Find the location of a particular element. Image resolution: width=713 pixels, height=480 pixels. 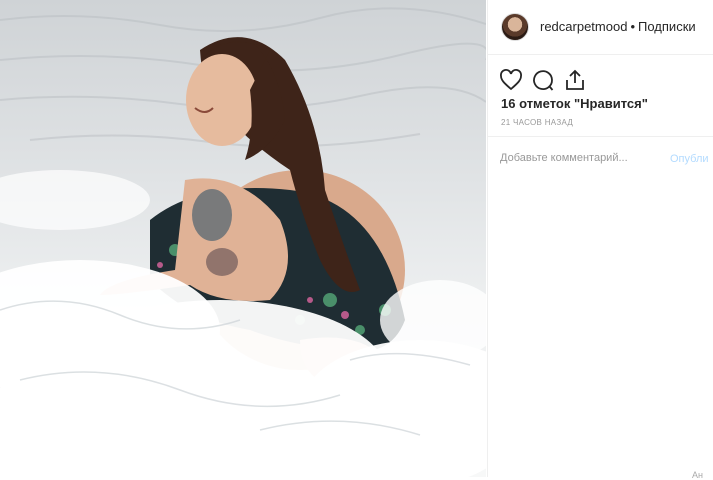

post-header: redcarpetmood • Подписки is located at coordinates (600, 27).